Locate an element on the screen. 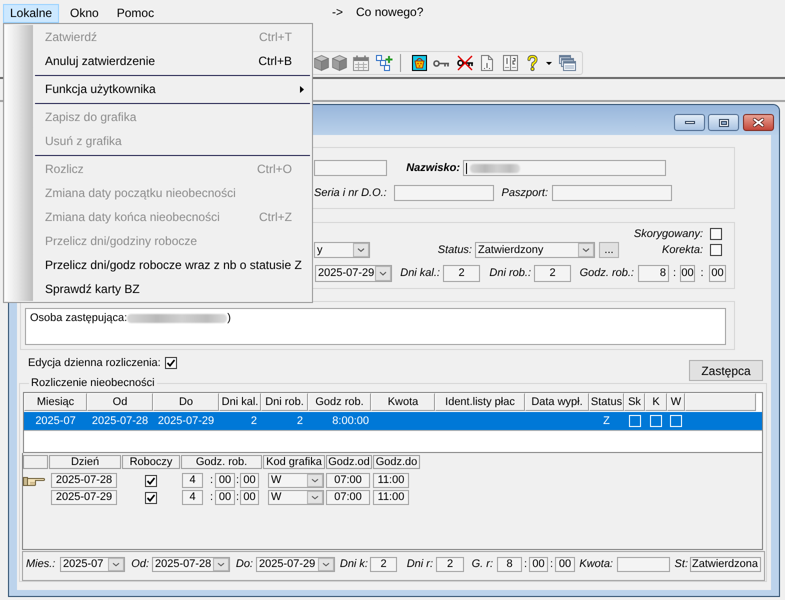 The width and height of the screenshot is (785, 600). linked-squares-icon is located at coordinates (384, 63).